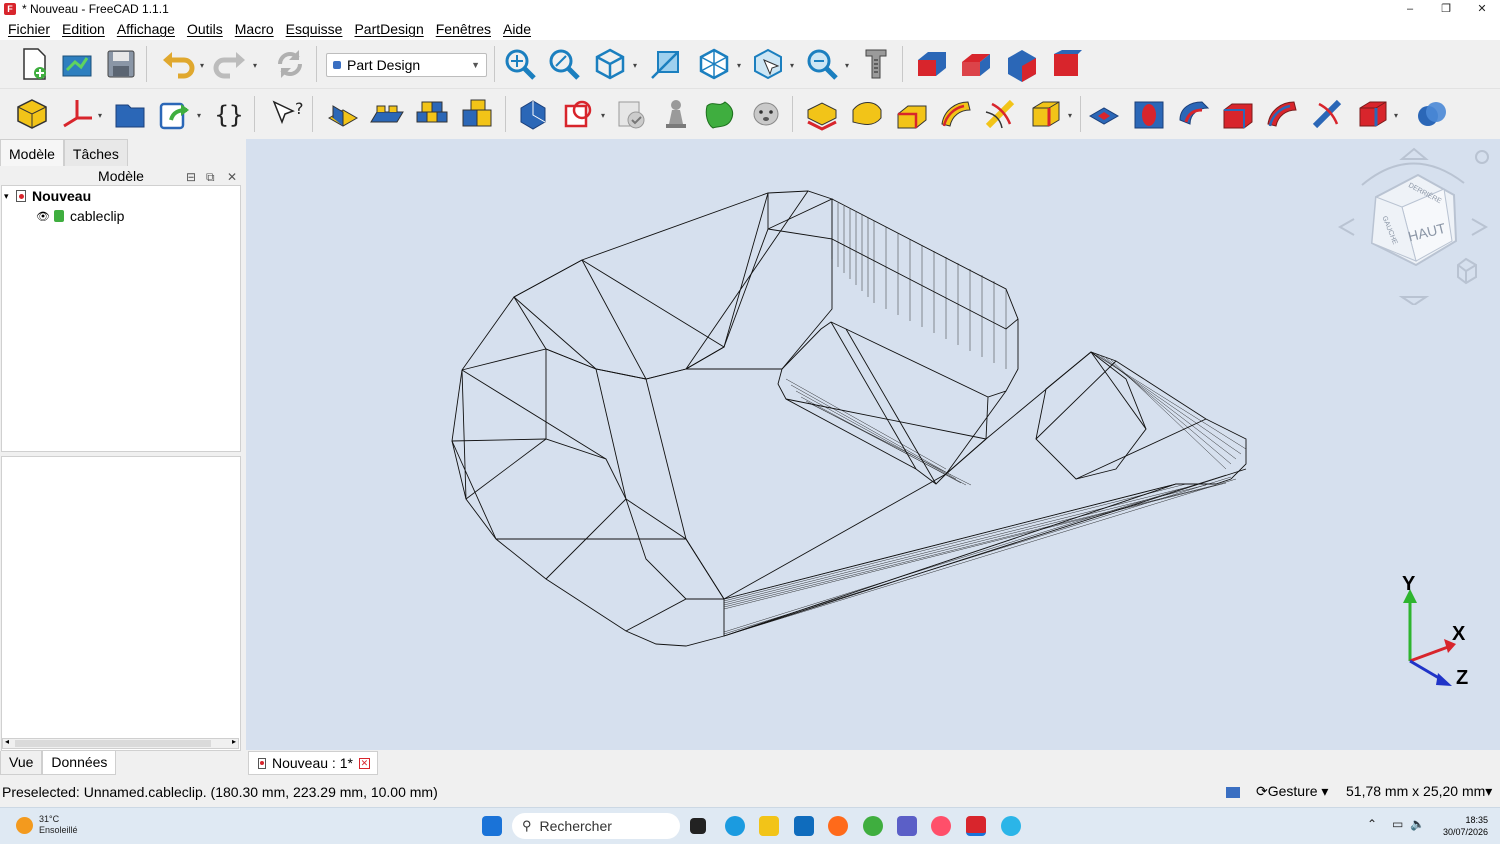  I want to click on firefox-dev-icon, so click(941, 826).